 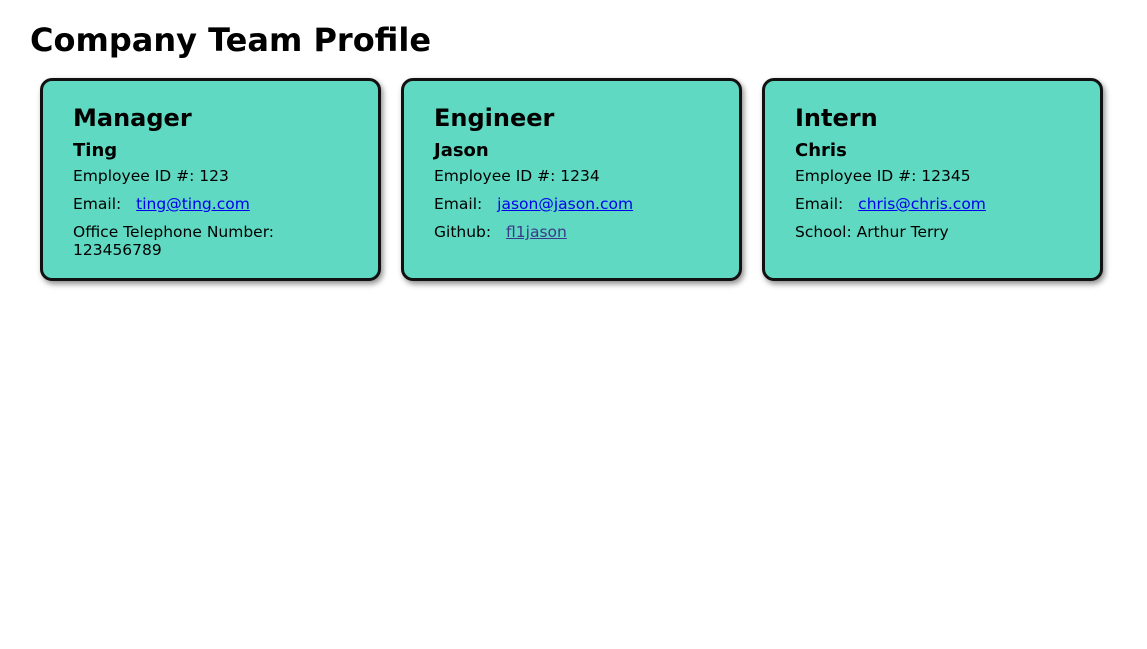 What do you see at coordinates (922, 204) in the screenshot?
I see `email-link: chris@chris.com` at bounding box center [922, 204].